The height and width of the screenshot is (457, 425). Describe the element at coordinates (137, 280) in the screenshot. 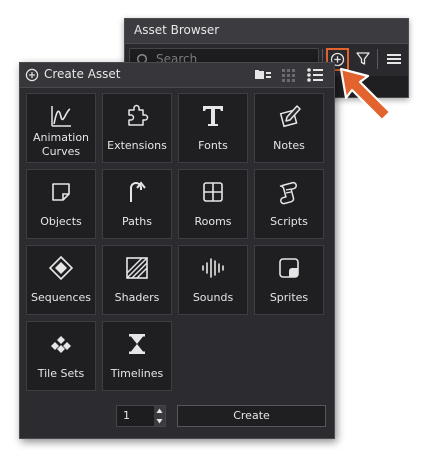

I see `asset-tile-shaders: Shaders` at that location.